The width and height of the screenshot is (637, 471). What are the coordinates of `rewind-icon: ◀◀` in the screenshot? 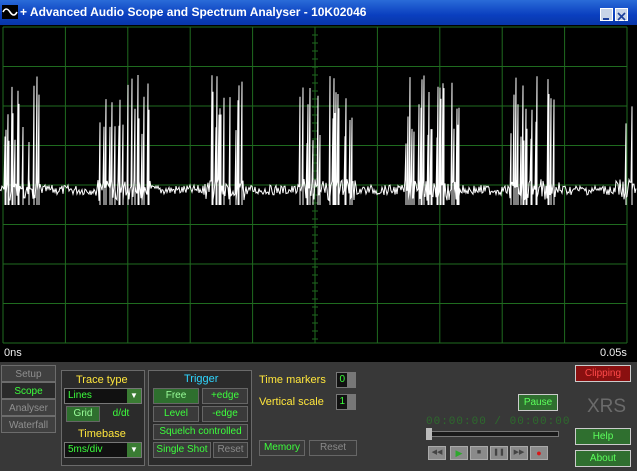 It's located at (437, 453).